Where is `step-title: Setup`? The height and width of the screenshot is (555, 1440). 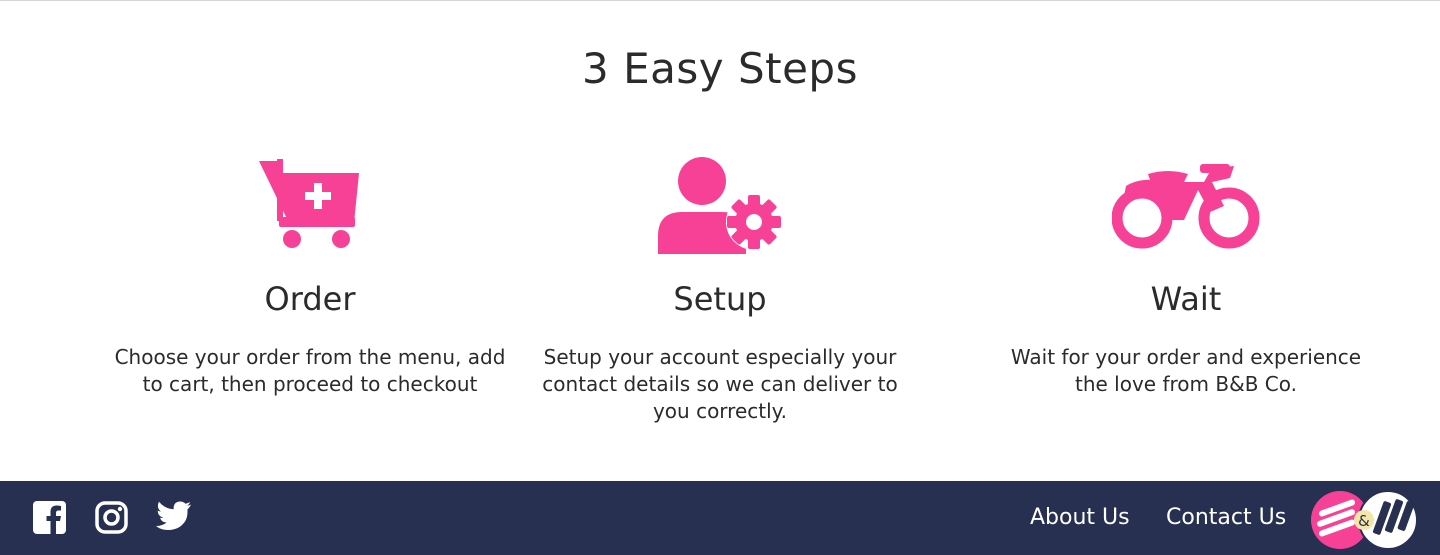 step-title: Setup is located at coordinates (720, 299).